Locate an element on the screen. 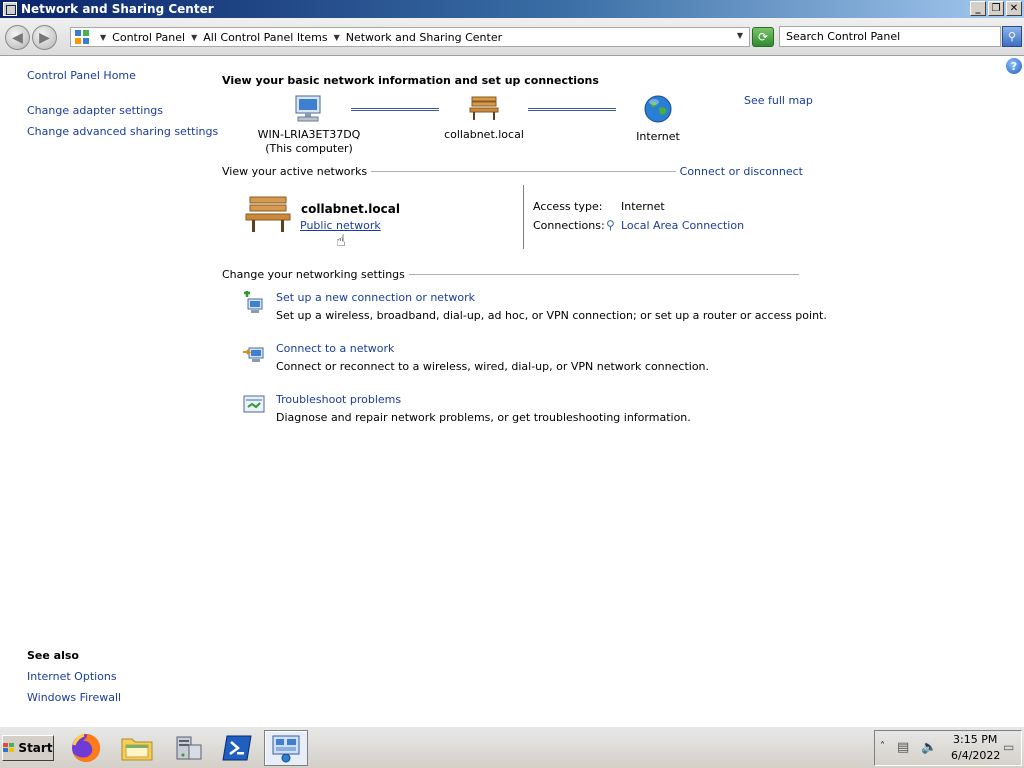  windows-firewall-link: Windows Firewall is located at coordinates (74, 697).